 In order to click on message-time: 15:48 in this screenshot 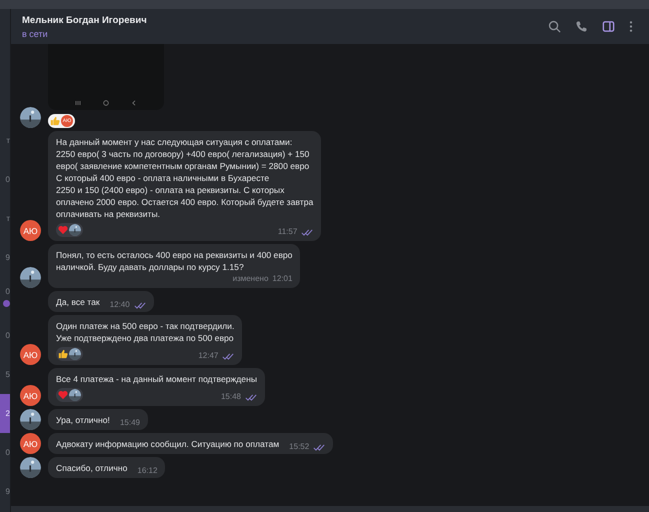, I will do `click(231, 397)`.